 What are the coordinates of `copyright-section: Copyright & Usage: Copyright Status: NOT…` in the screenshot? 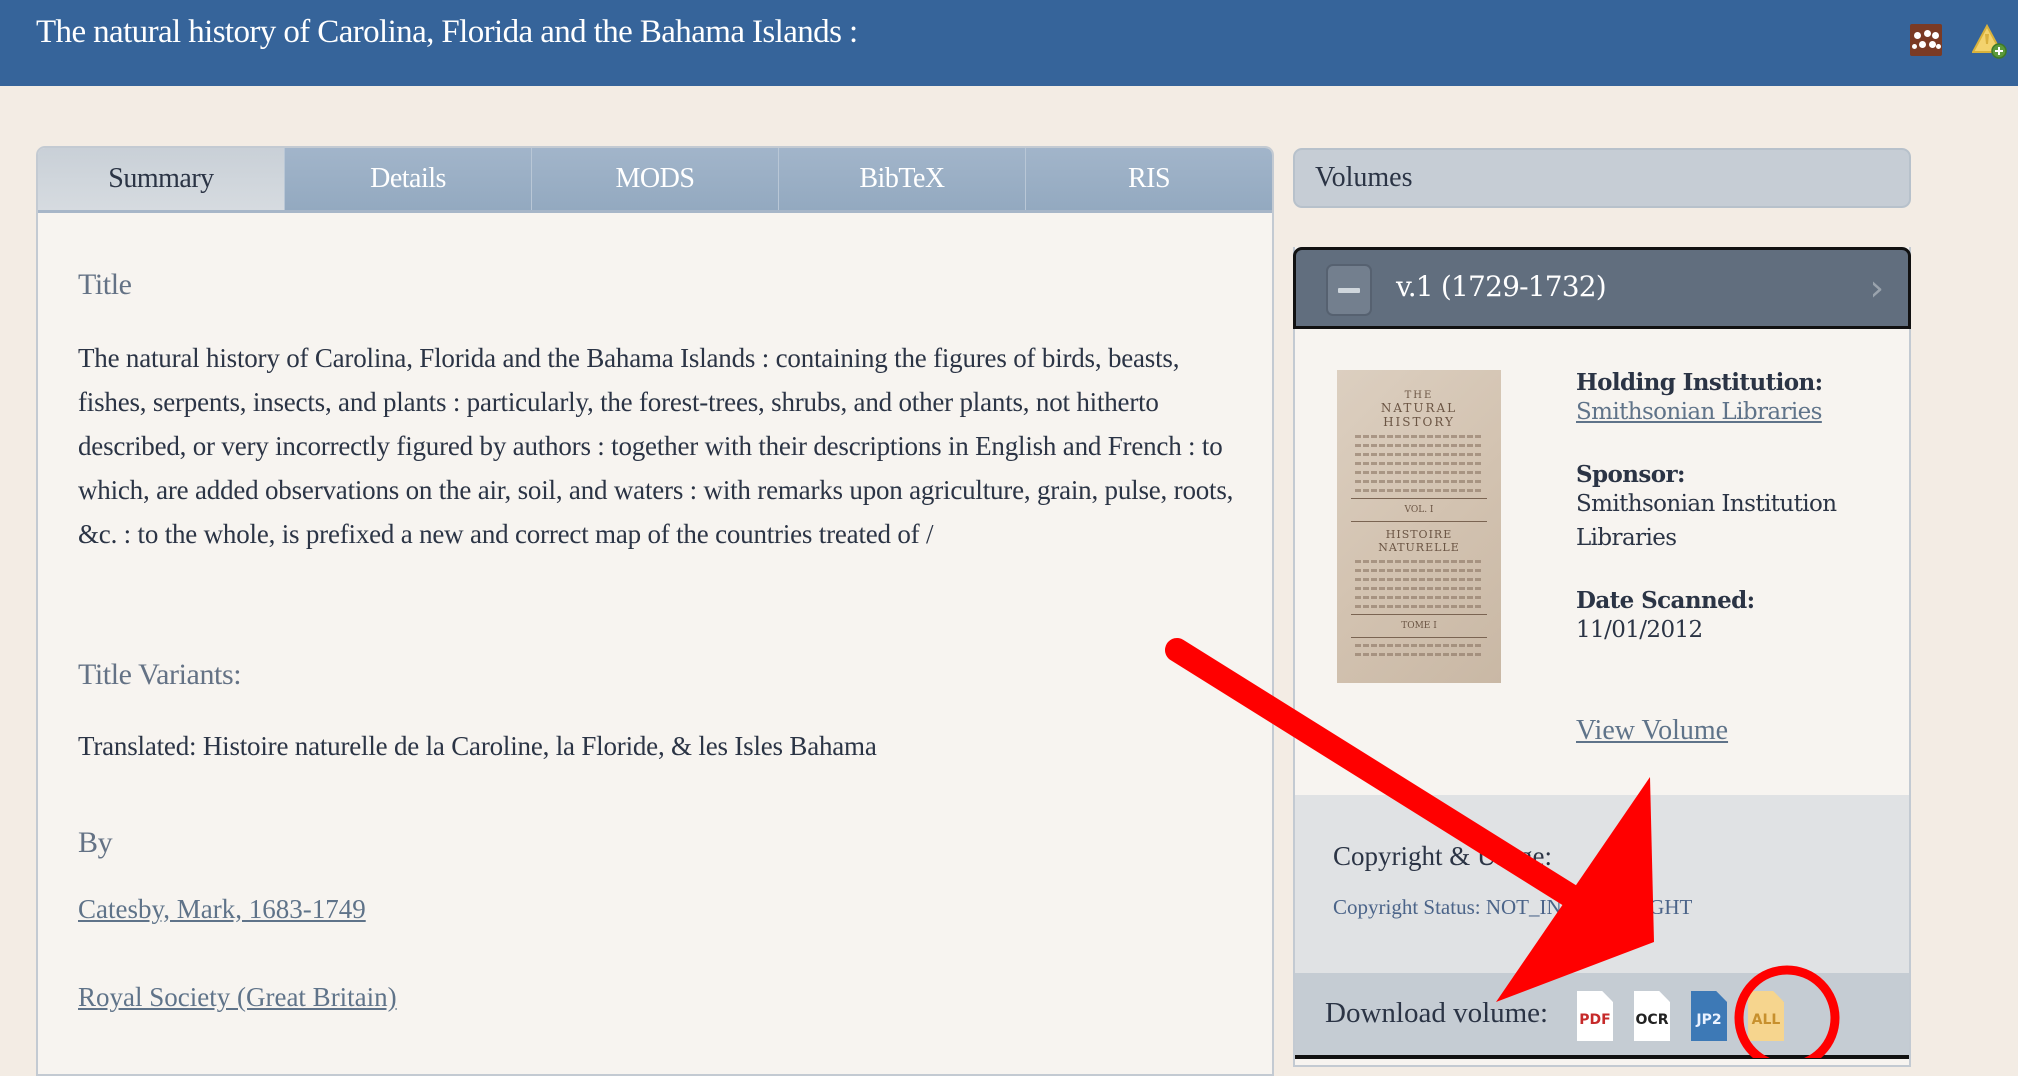 It's located at (1602, 884).